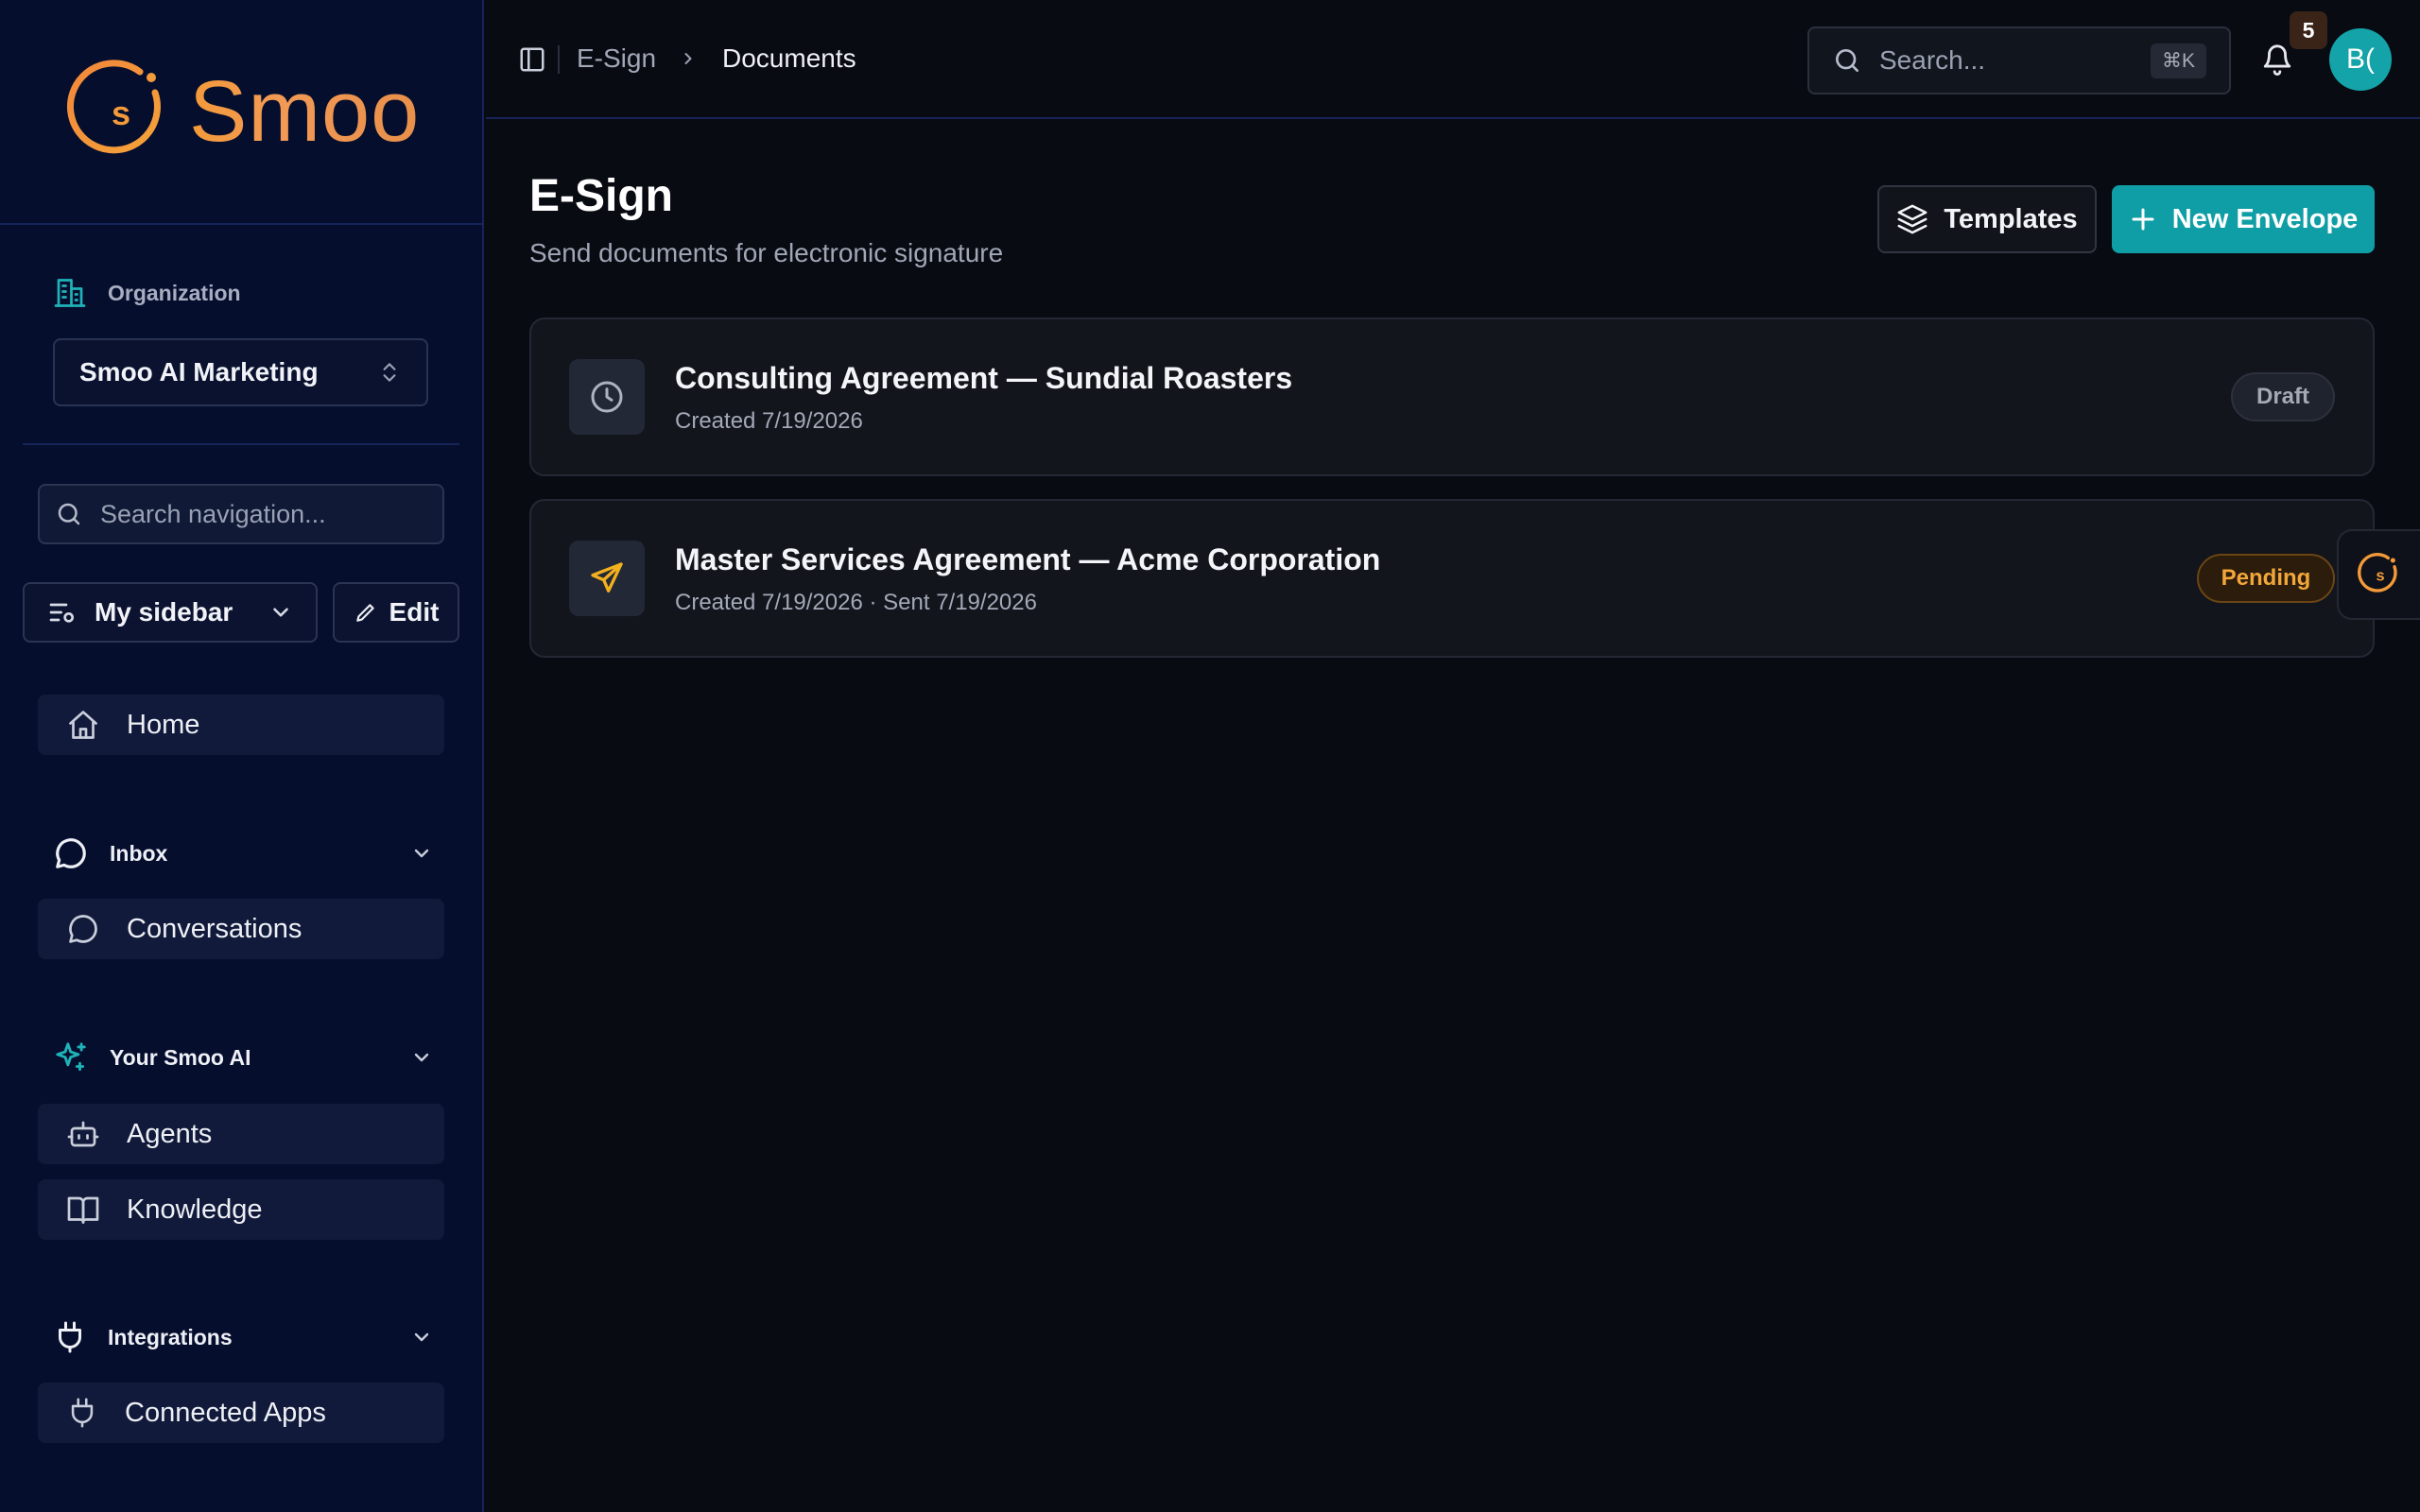  I want to click on templates-label: Templates, so click(2011, 218).